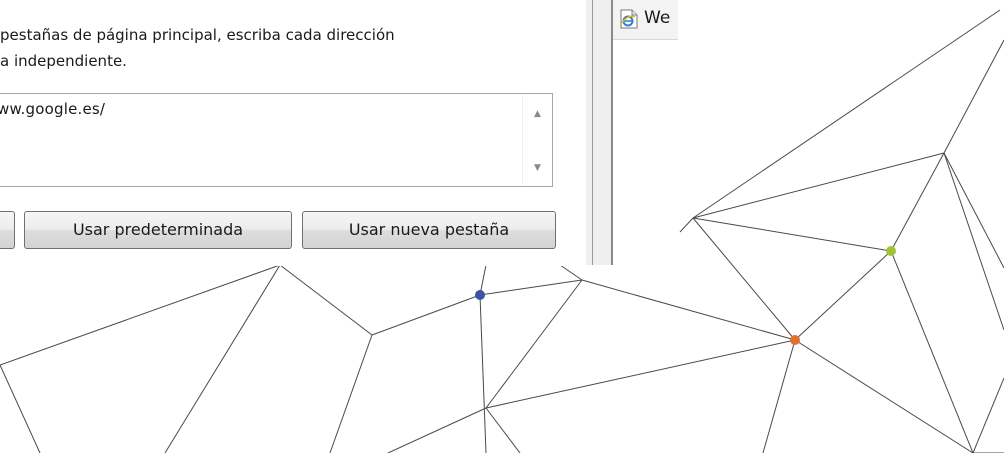  I want to click on scroll-down-arrow-icon: ▼, so click(537, 168).